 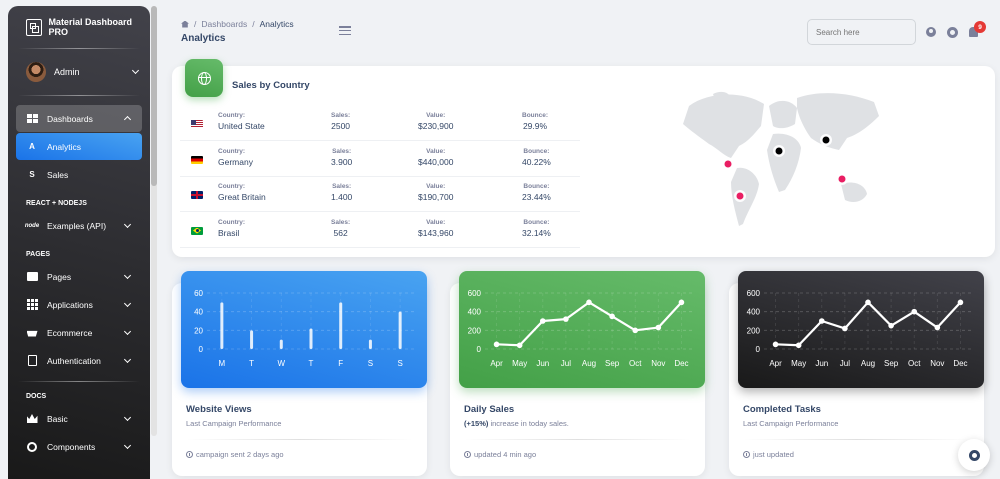 I want to click on value-cell: Value: $143,960, so click(x=435, y=228).